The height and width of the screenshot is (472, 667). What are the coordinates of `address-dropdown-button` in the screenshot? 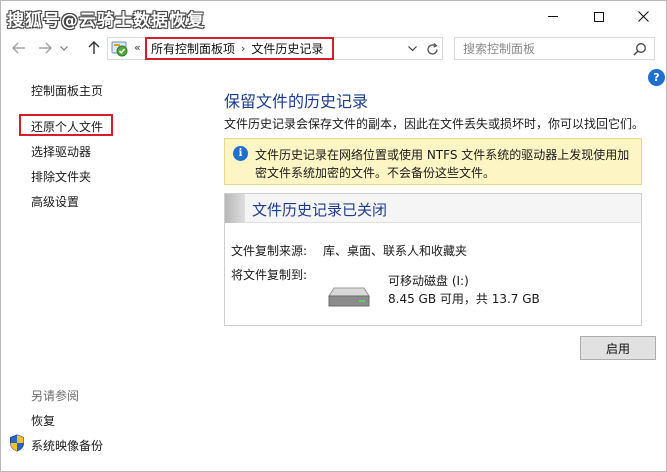 It's located at (412, 49).